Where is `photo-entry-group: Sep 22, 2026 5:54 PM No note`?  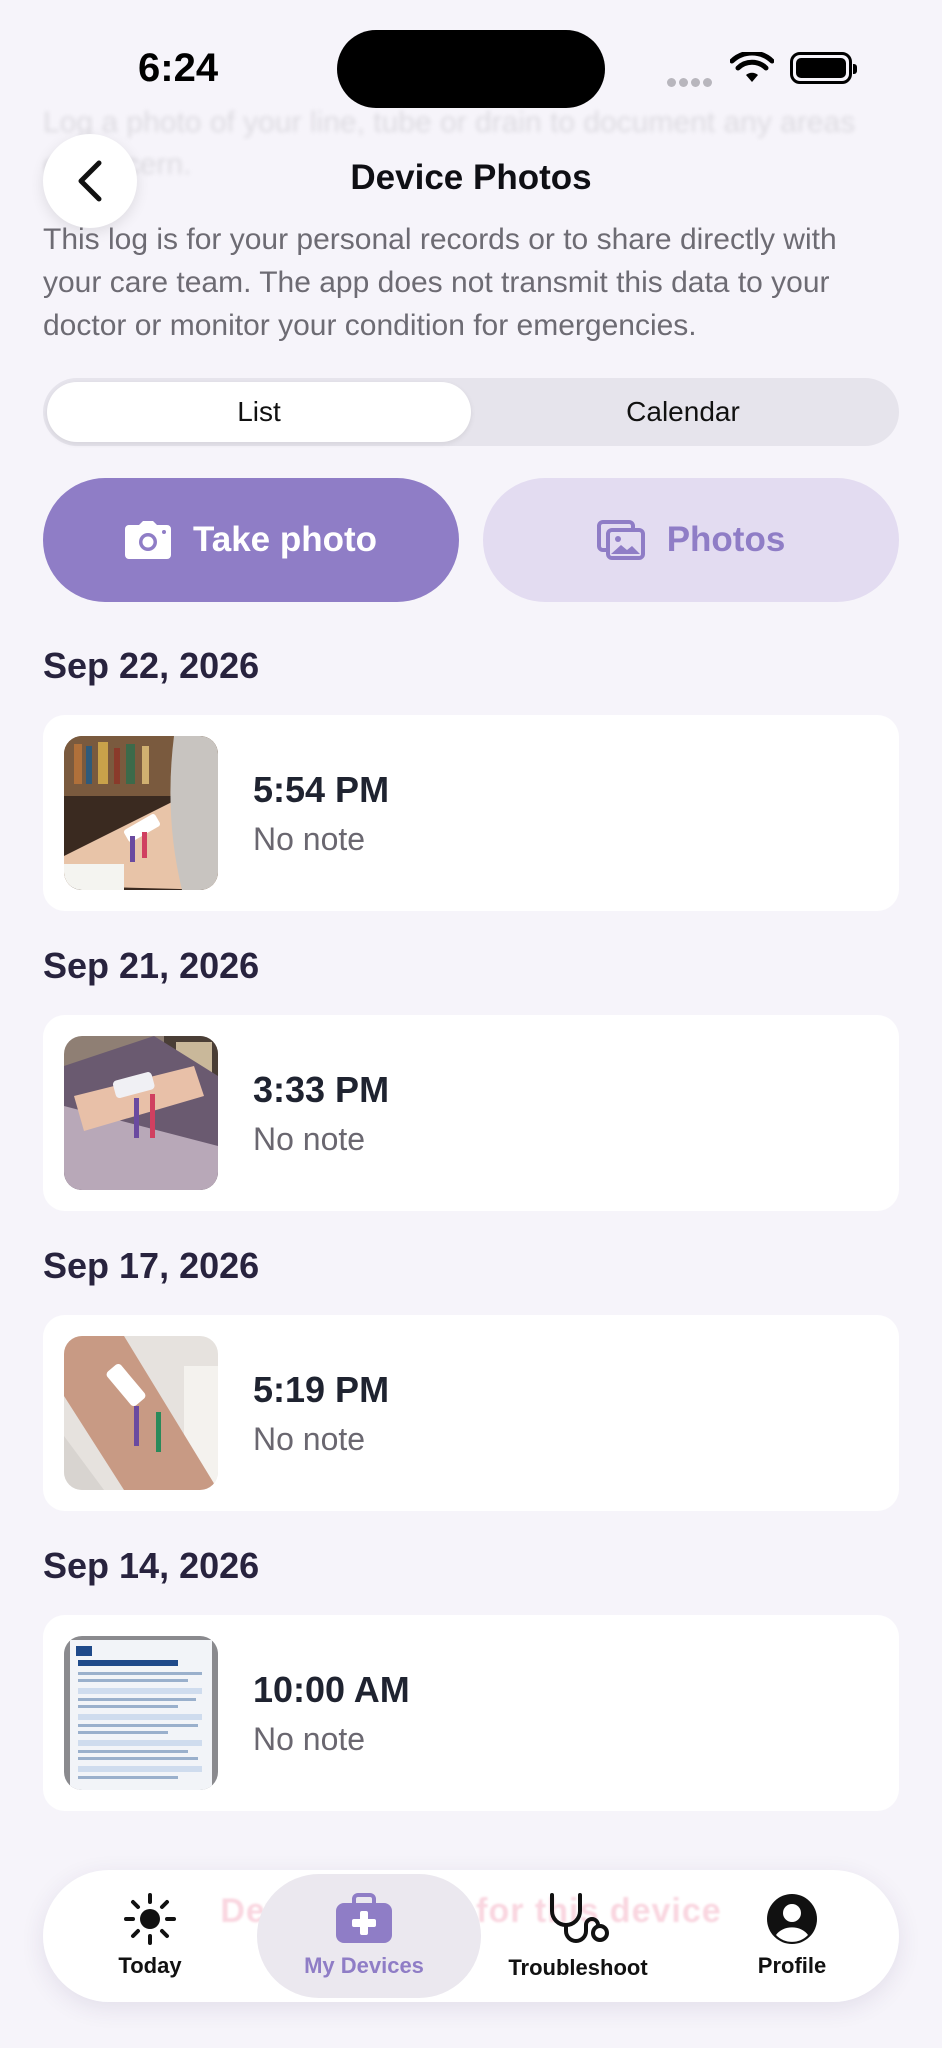 photo-entry-group: Sep 22, 2026 5:54 PM No note is located at coordinates (471, 778).